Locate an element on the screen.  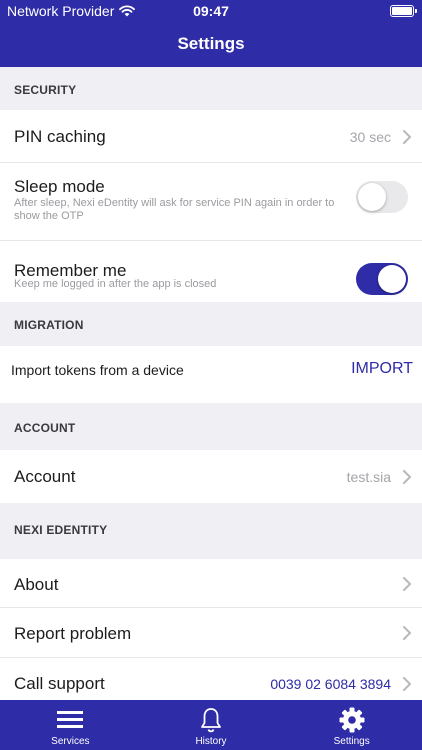
about-row: About is located at coordinates (211, 583).